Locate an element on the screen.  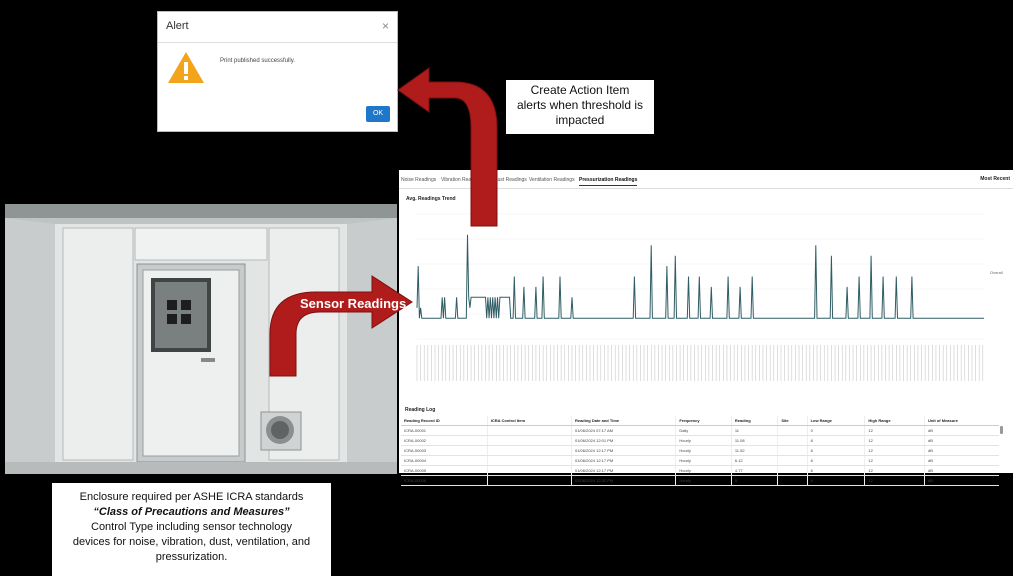
recent-menu: Most Recent is located at coordinates (995, 179).